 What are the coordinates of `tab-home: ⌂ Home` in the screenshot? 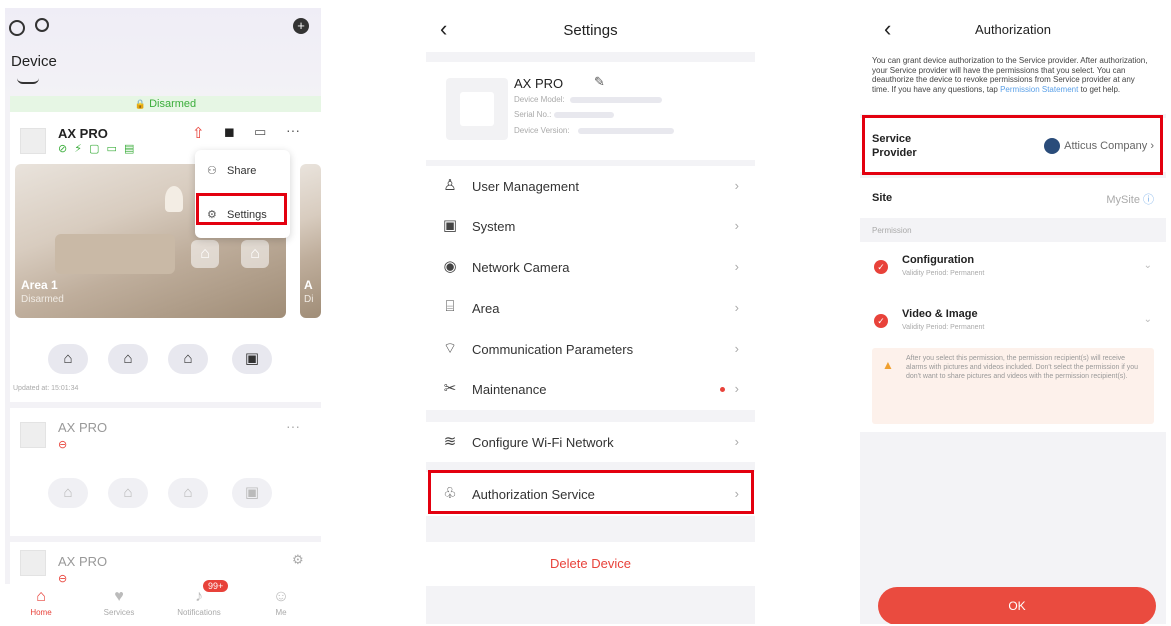 It's located at (41, 600).